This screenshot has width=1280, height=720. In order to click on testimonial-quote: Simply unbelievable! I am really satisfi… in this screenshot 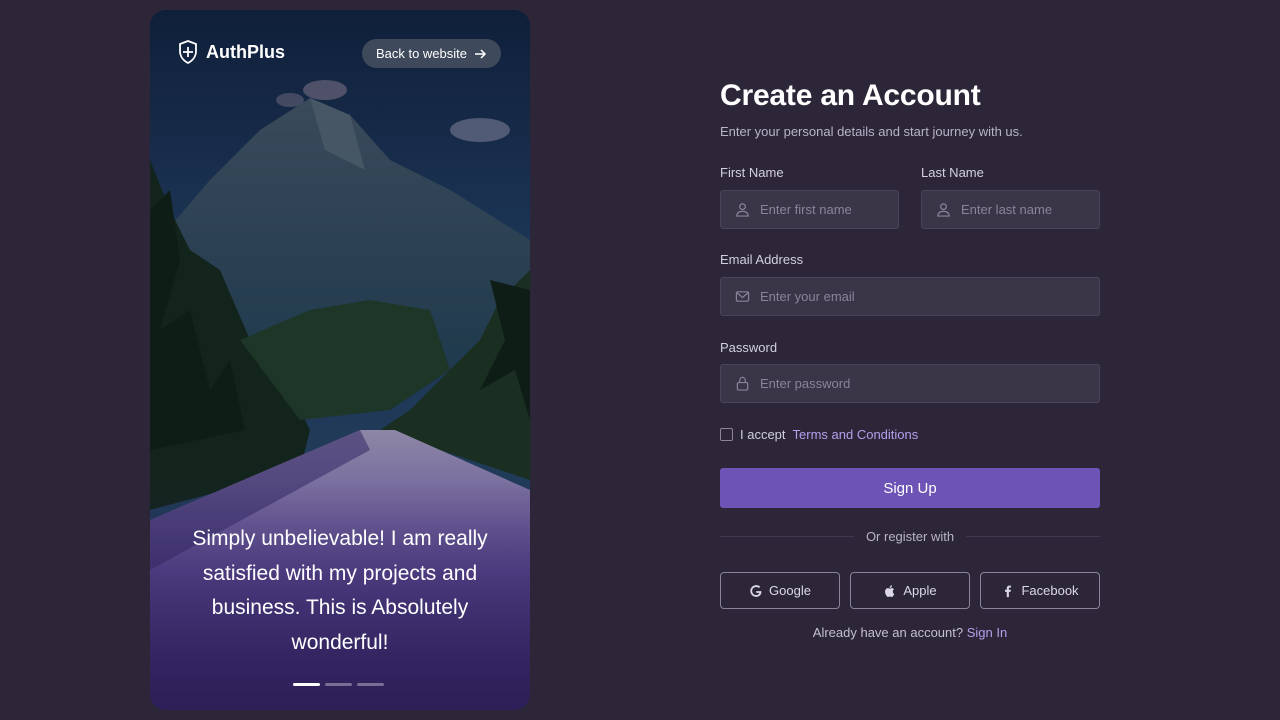, I will do `click(340, 590)`.